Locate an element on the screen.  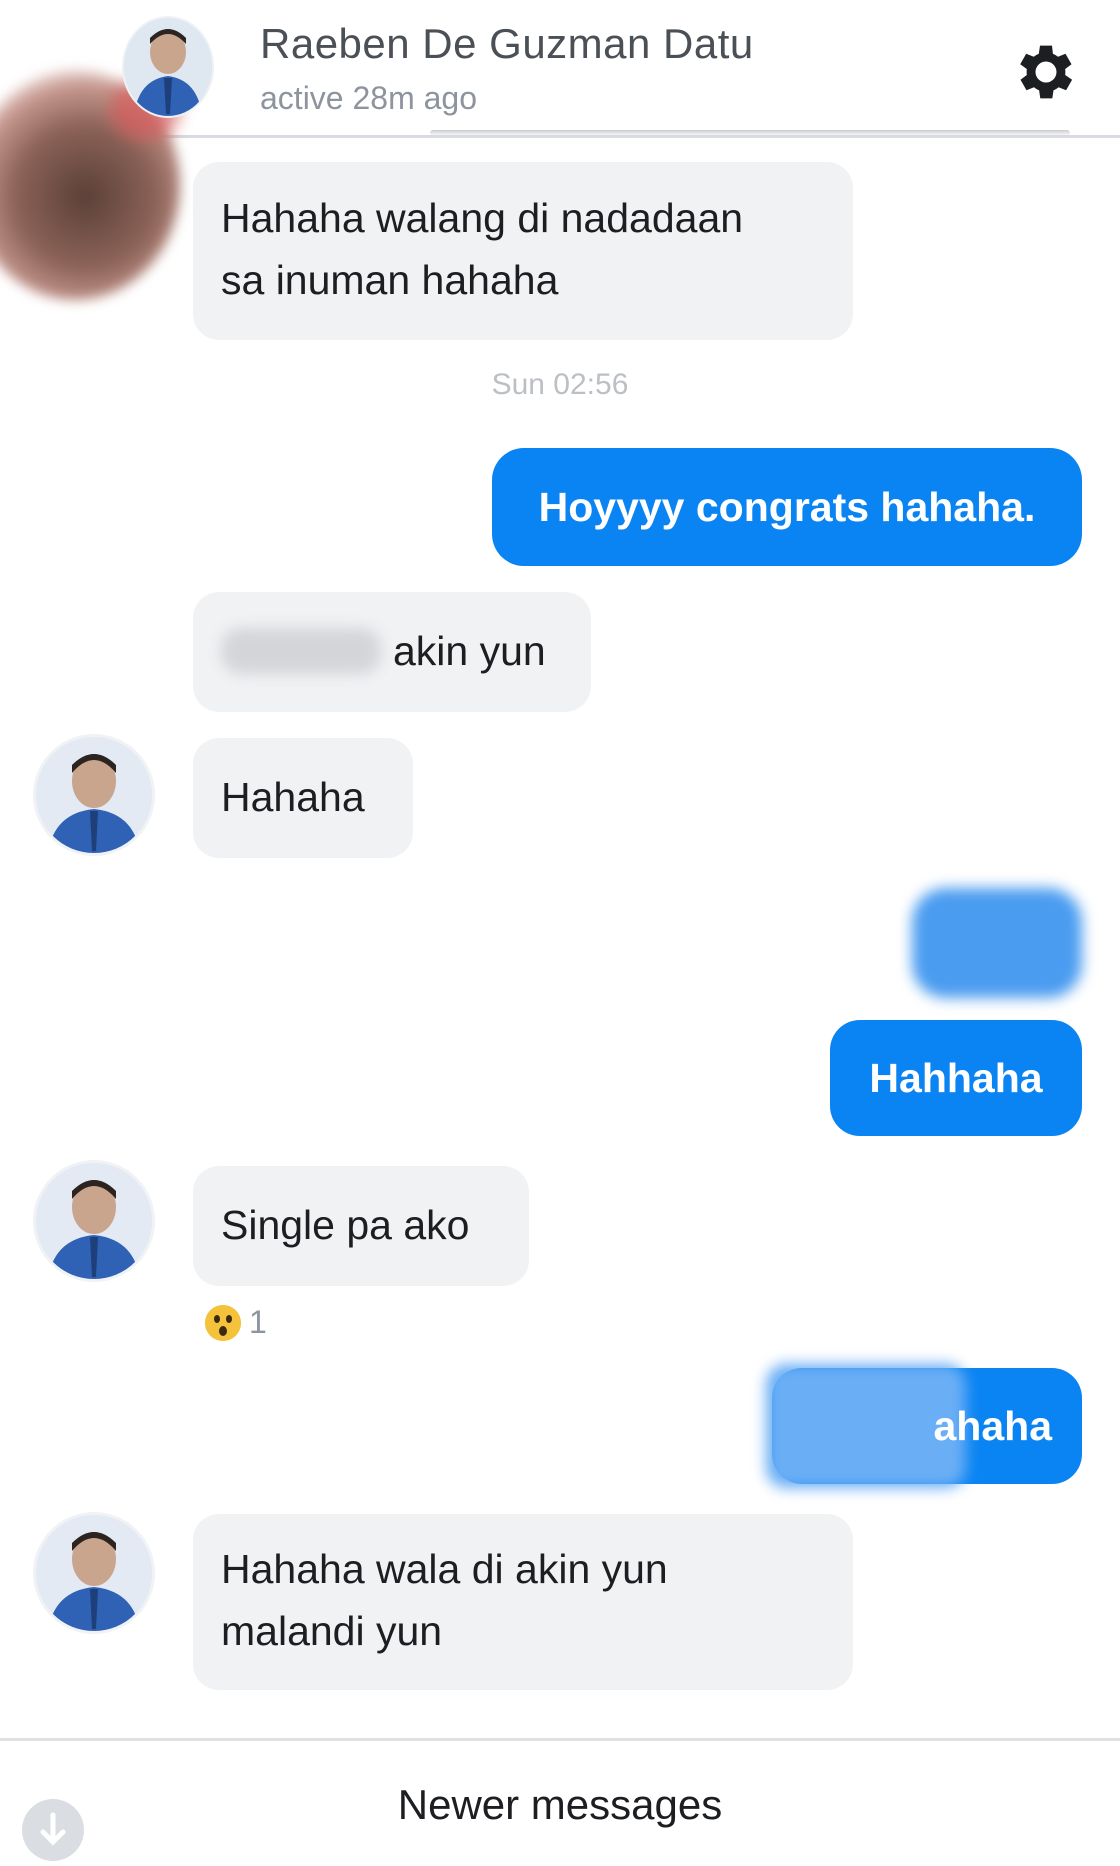
message-timestamp: Sun 02:56 is located at coordinates (560, 384).